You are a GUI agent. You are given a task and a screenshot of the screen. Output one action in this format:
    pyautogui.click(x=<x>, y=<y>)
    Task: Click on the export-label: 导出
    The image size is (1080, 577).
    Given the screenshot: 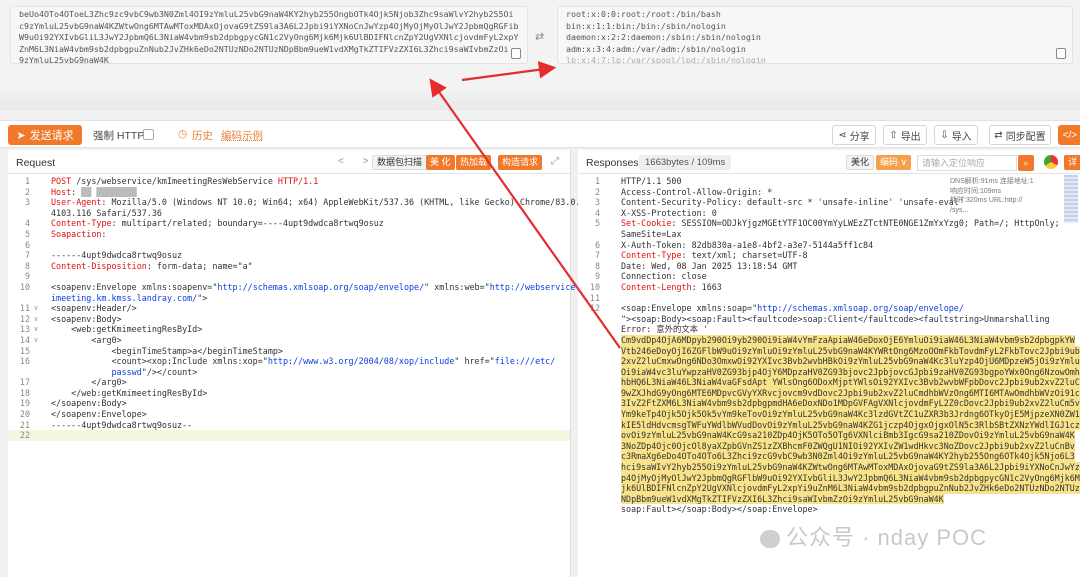 What is the action you would take?
    pyautogui.click(x=910, y=137)
    